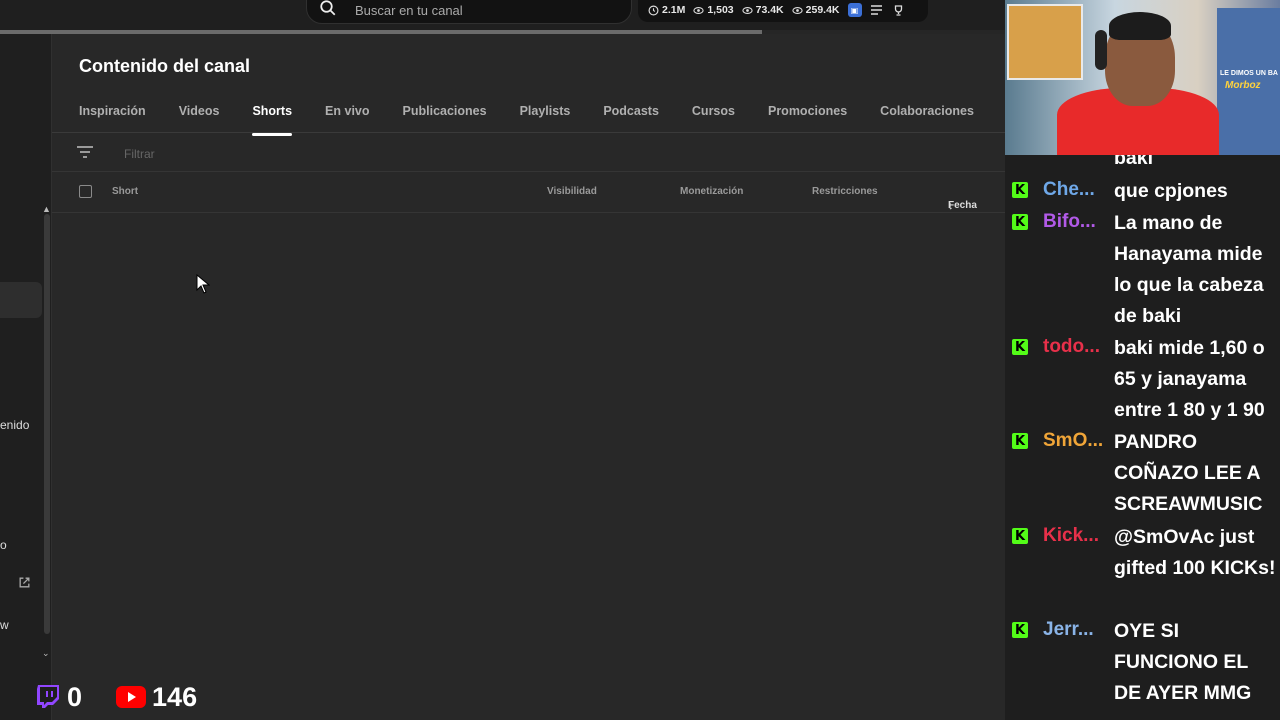 The image size is (1280, 720). Describe the element at coordinates (1142, 77) in the screenshot. I see `webcam-overlay: LE DIMOS UN BA Morboz` at that location.